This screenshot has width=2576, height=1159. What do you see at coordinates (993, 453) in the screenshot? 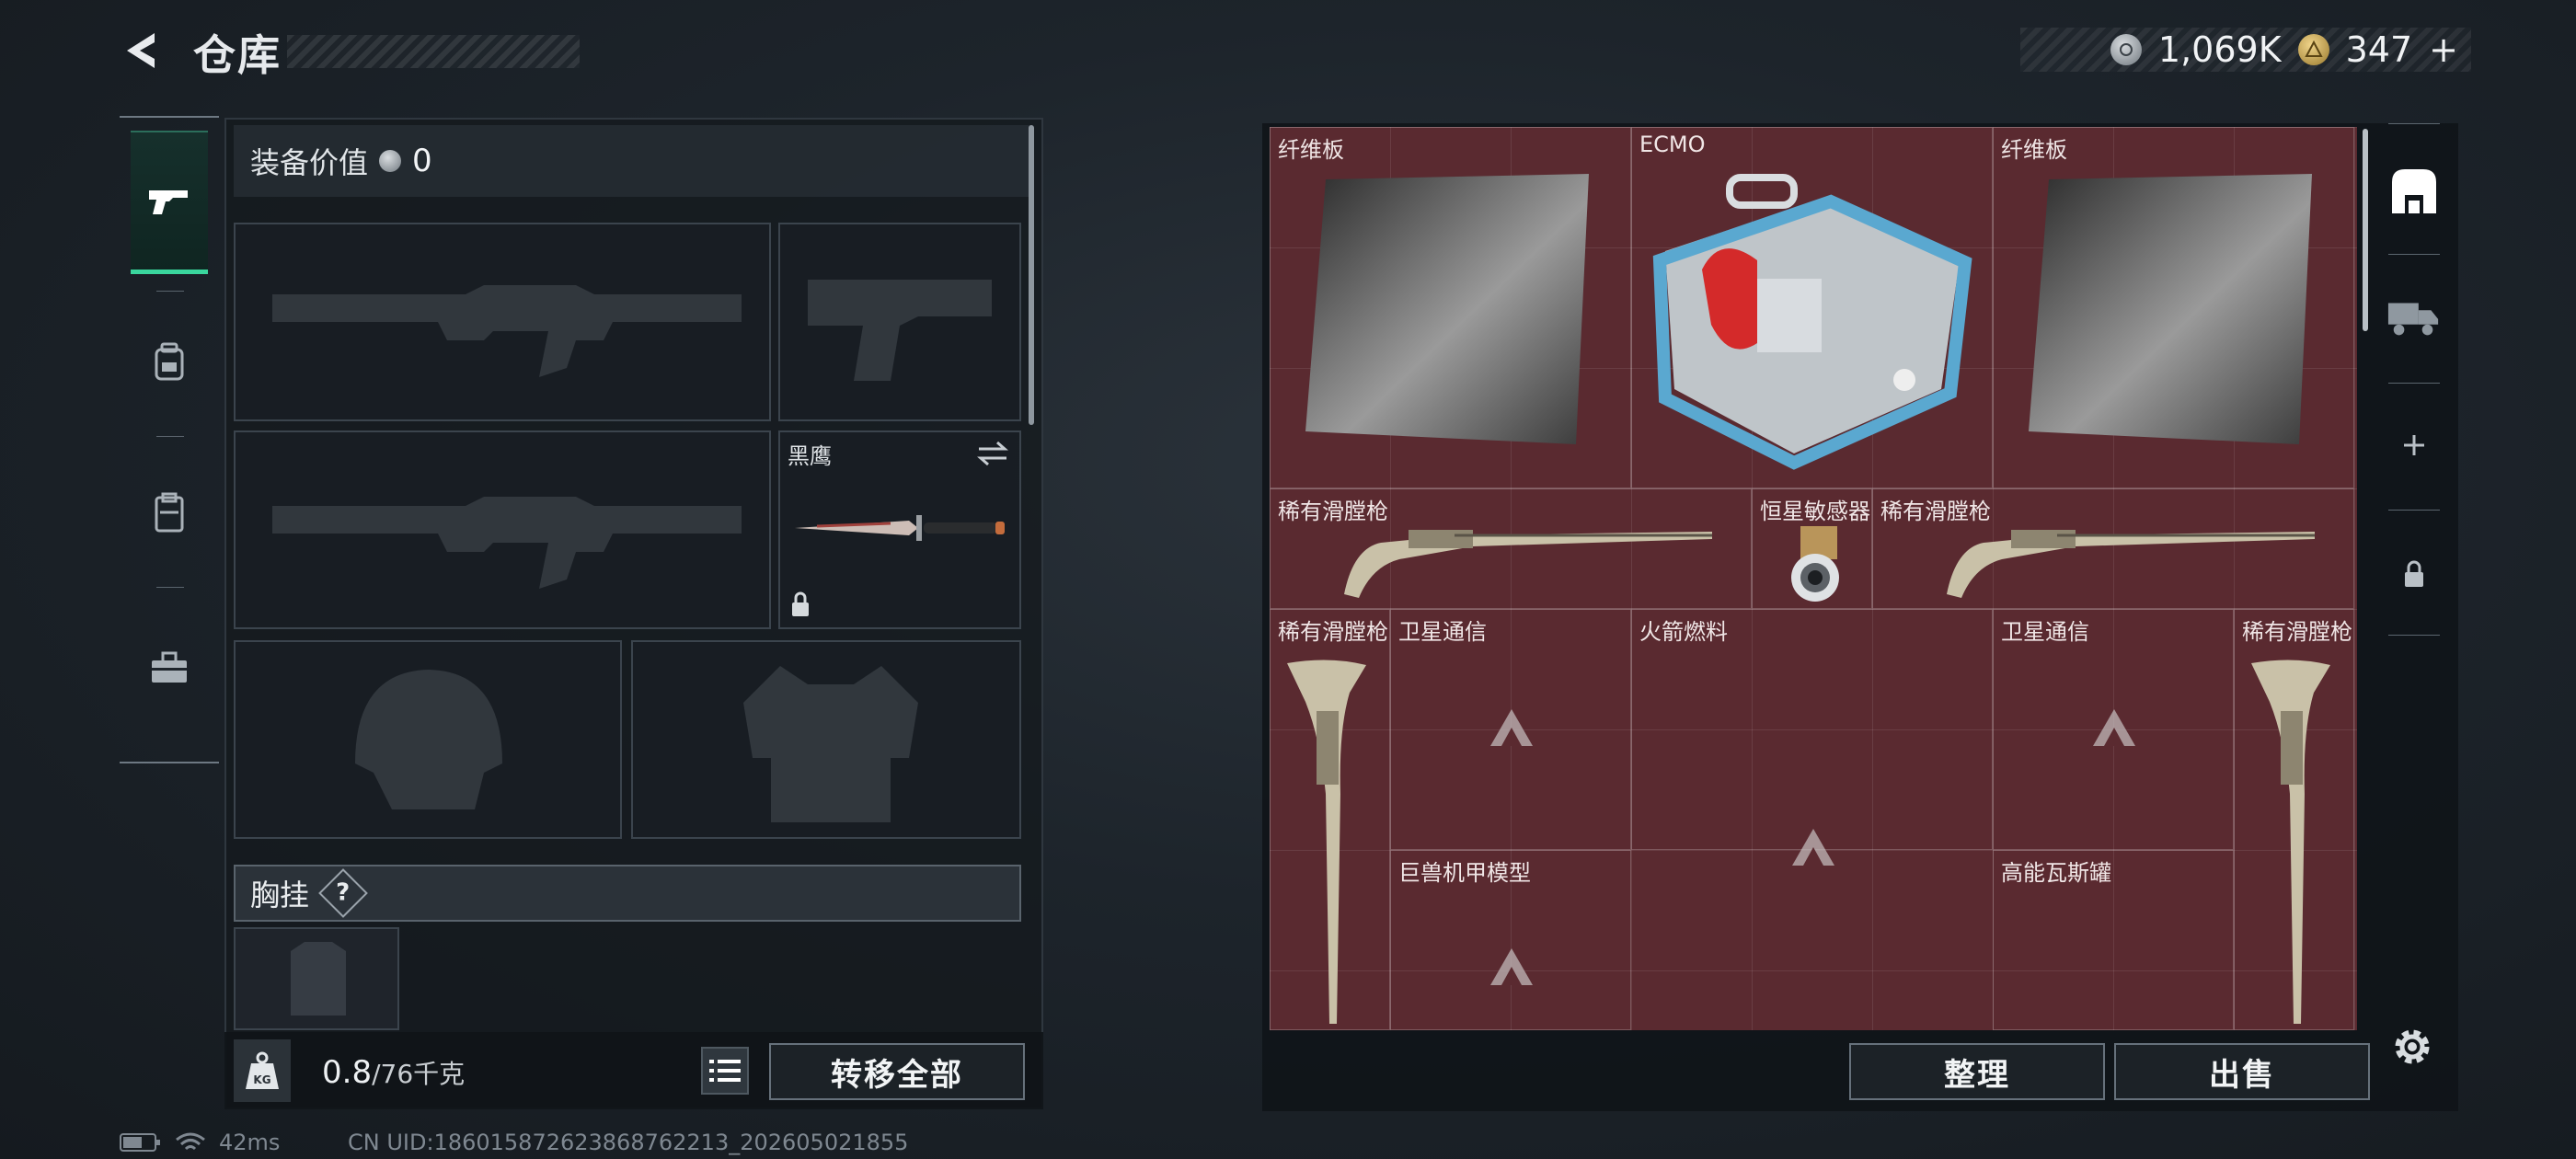
I see `swap-icon` at bounding box center [993, 453].